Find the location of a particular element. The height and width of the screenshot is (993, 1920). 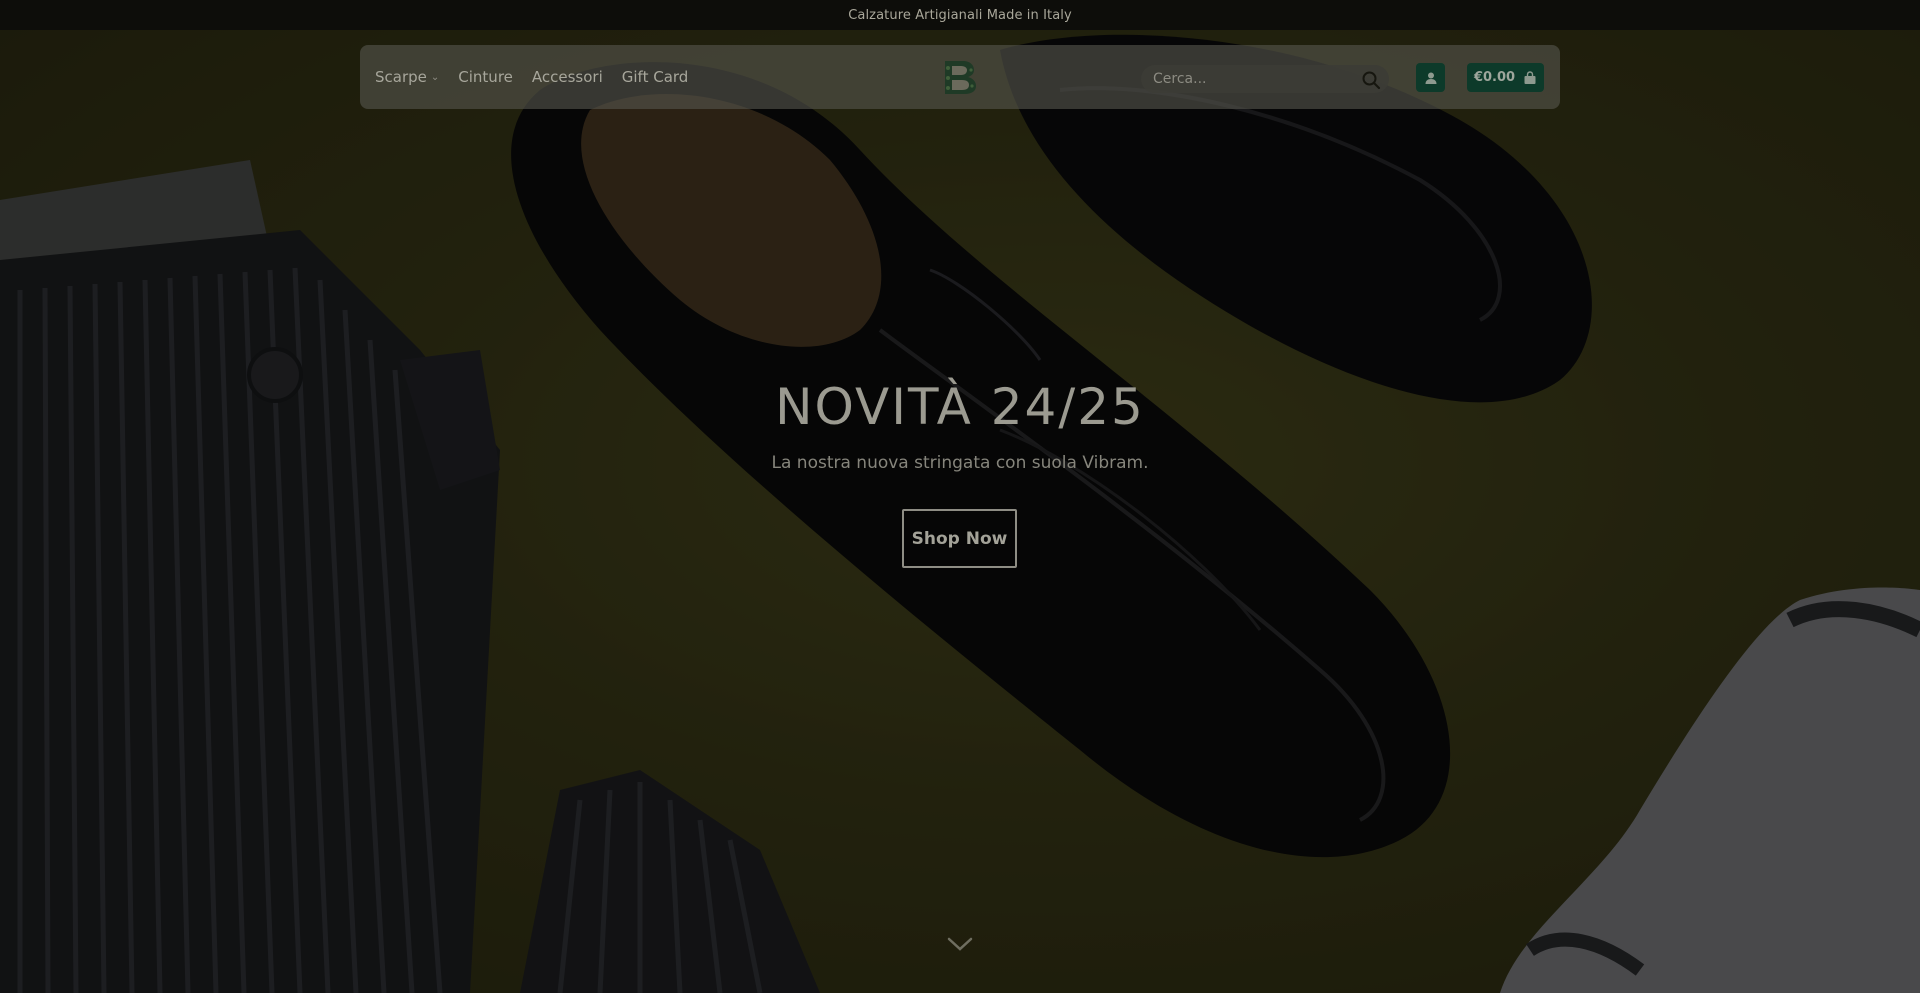

account-button is located at coordinates (1430, 77).